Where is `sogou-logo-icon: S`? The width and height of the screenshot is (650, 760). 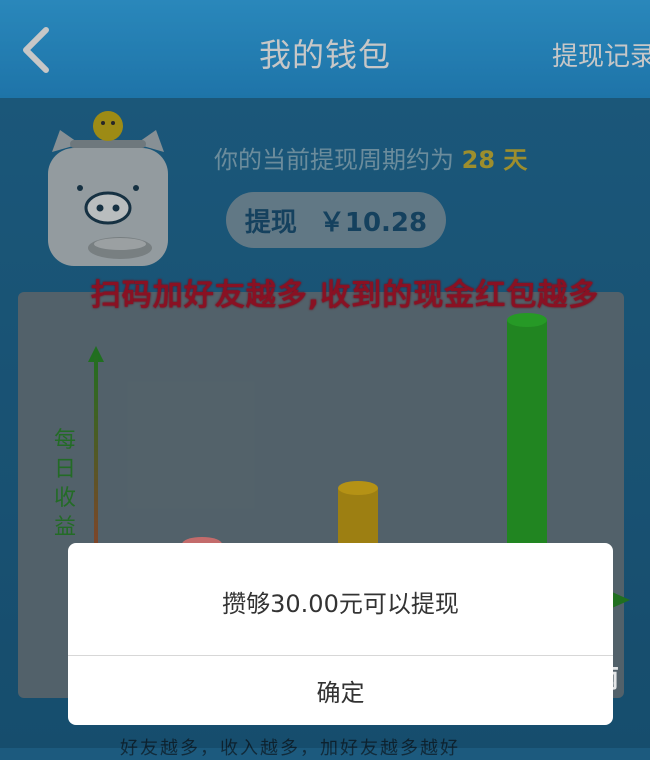 sogou-logo-icon: S is located at coordinates (488, 676).